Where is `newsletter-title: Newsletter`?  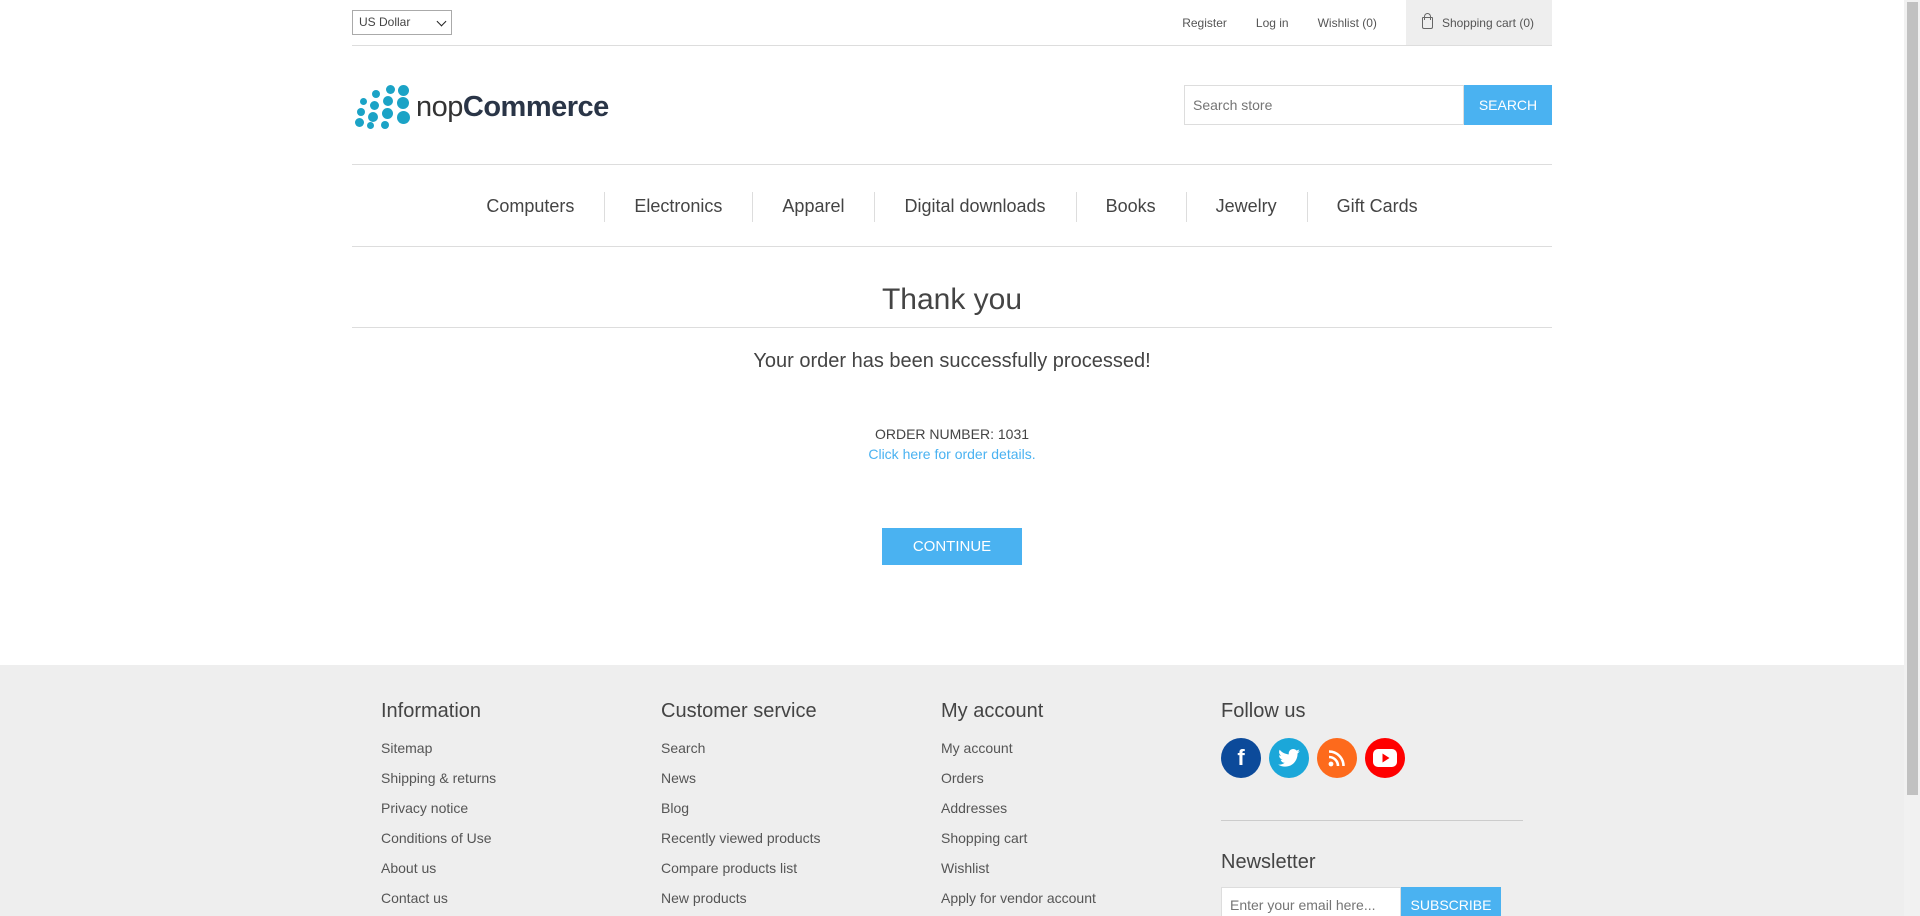
newsletter-title: Newsletter is located at coordinates (1268, 862).